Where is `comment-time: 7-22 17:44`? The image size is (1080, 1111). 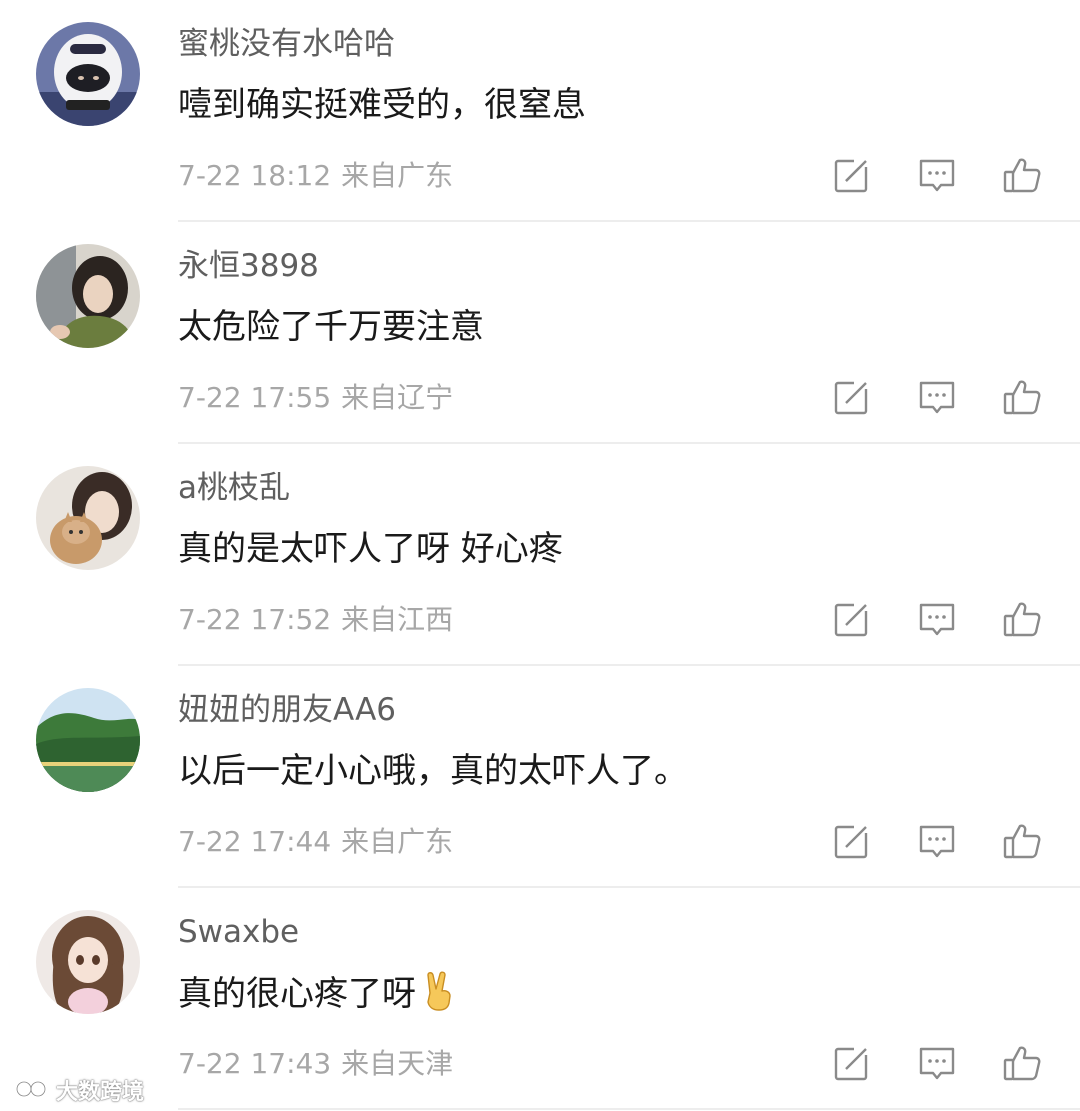
comment-time: 7-22 17:44 is located at coordinates (255, 841).